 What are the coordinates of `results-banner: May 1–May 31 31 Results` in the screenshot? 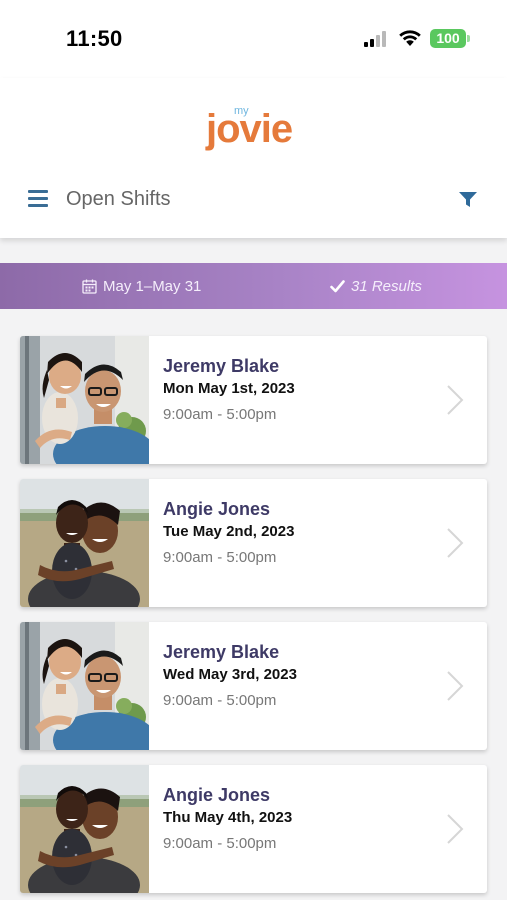 It's located at (253, 286).